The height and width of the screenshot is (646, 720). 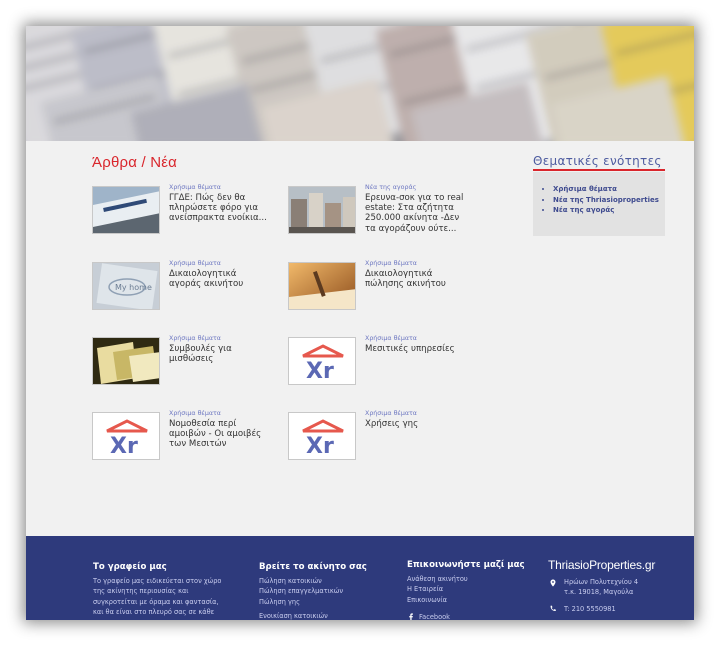 I want to click on footer-link-sale-commercial: Πώληση επαγγελματικών, so click(x=301, y=591).